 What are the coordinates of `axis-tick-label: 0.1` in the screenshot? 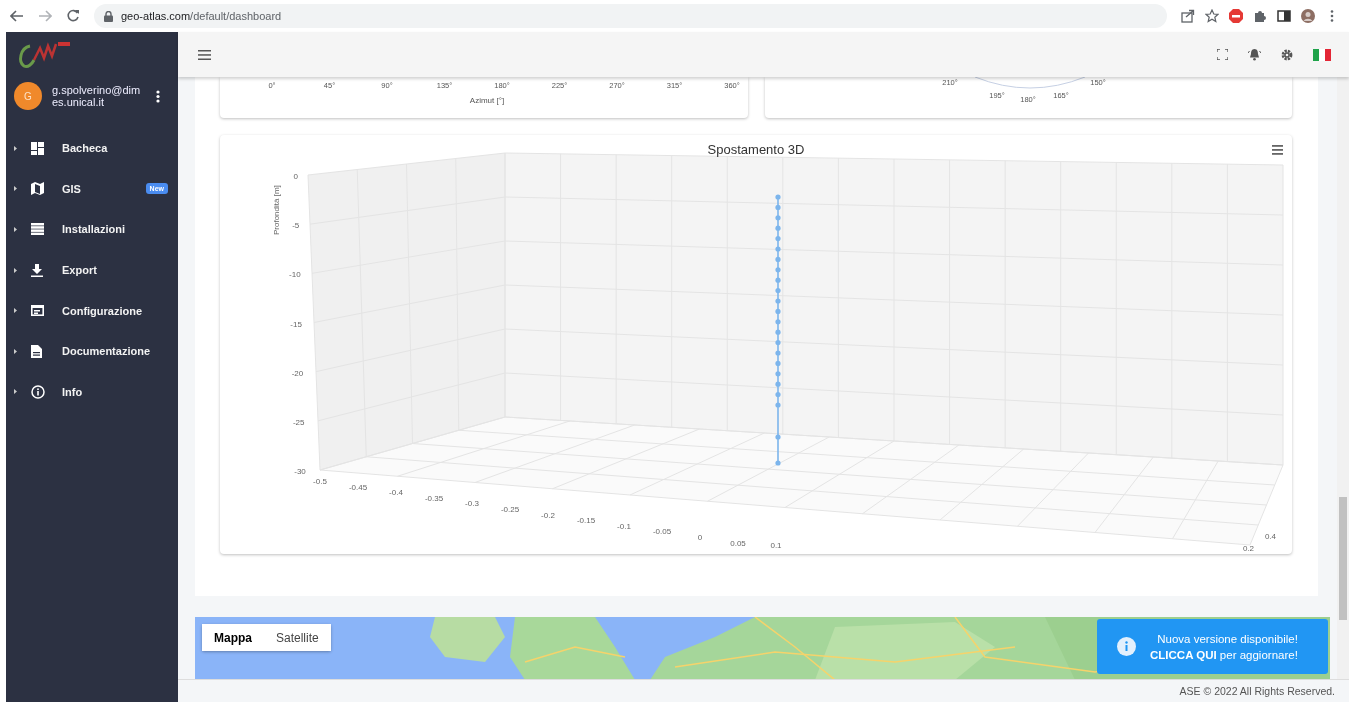 It's located at (776, 545).